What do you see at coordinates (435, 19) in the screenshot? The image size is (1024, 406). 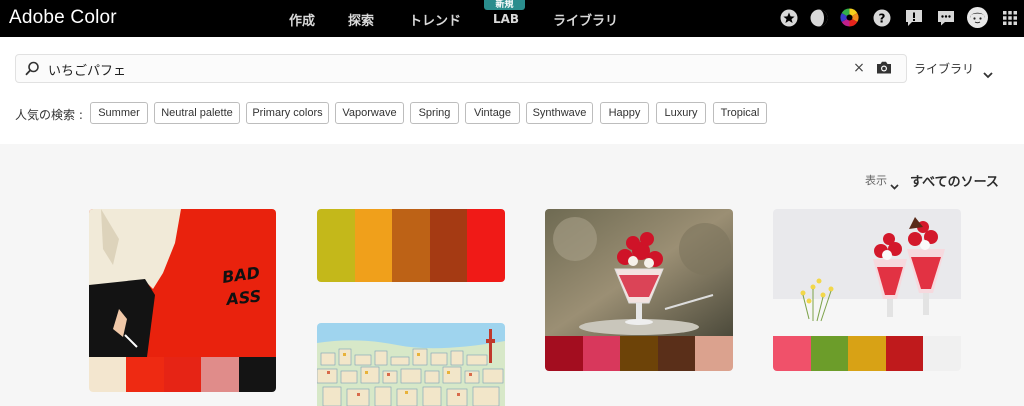 I see `nav-trends: トレンド` at bounding box center [435, 19].